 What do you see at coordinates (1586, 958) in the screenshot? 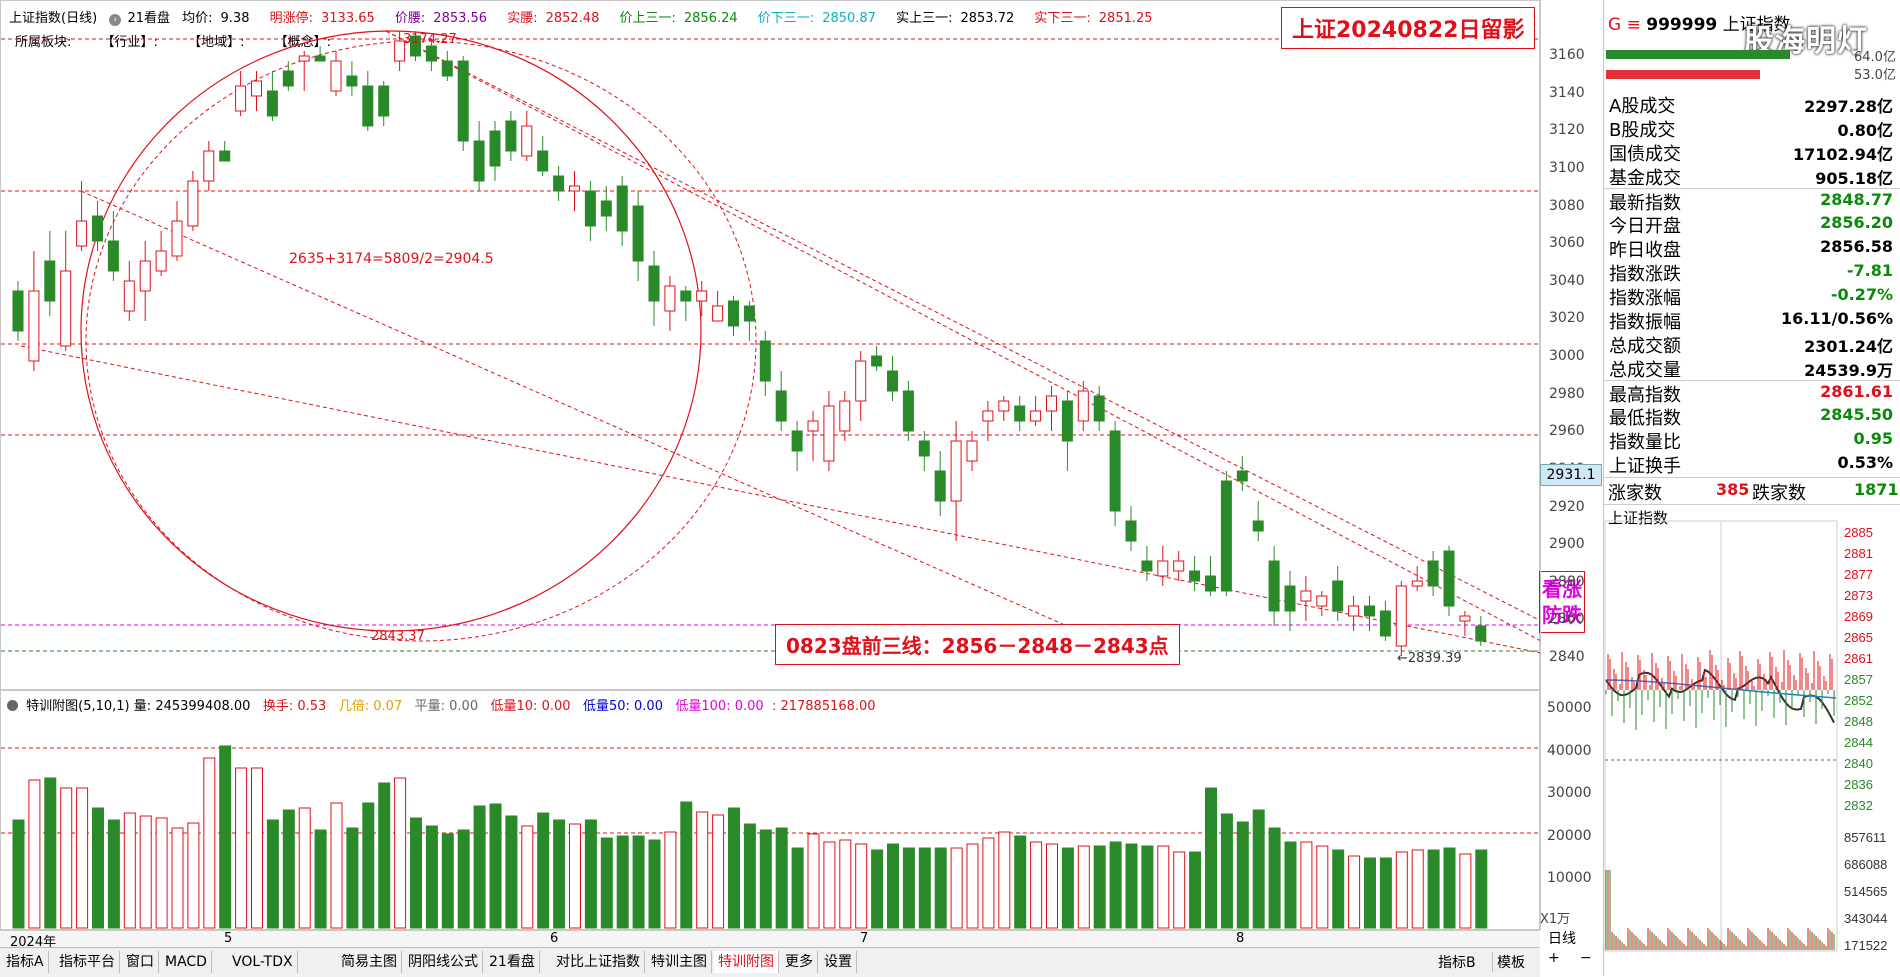
I see `zoom-out-button: −` at bounding box center [1586, 958].